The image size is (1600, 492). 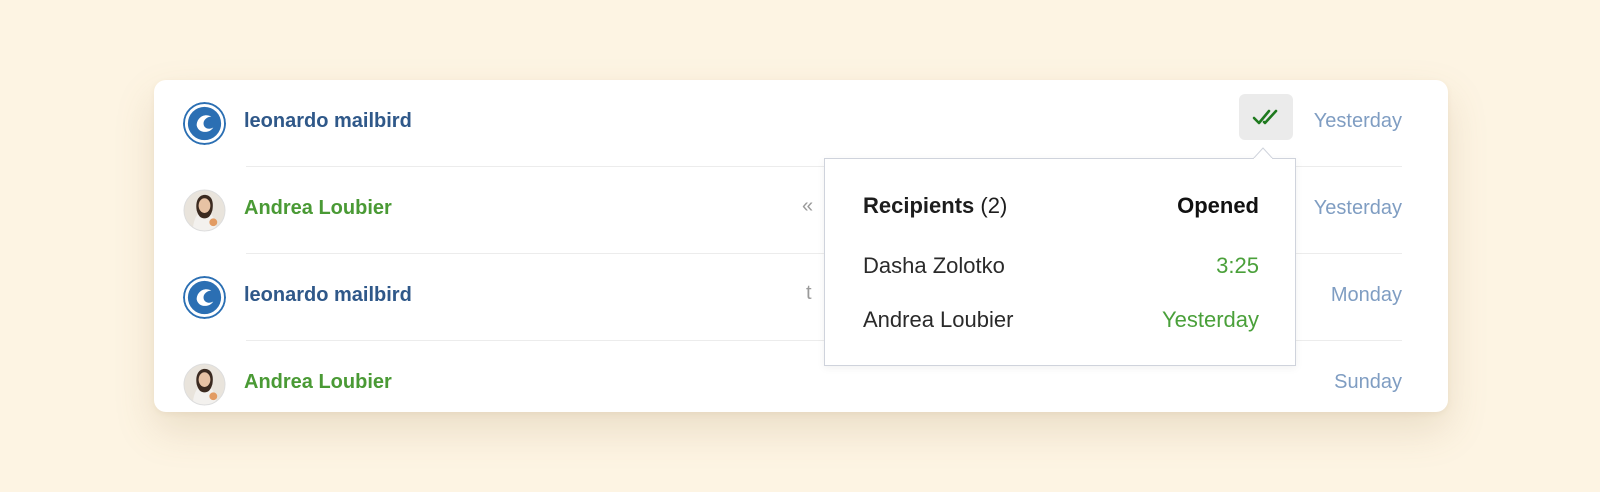 What do you see at coordinates (1218, 205) in the screenshot?
I see `opened-header: Opened` at bounding box center [1218, 205].